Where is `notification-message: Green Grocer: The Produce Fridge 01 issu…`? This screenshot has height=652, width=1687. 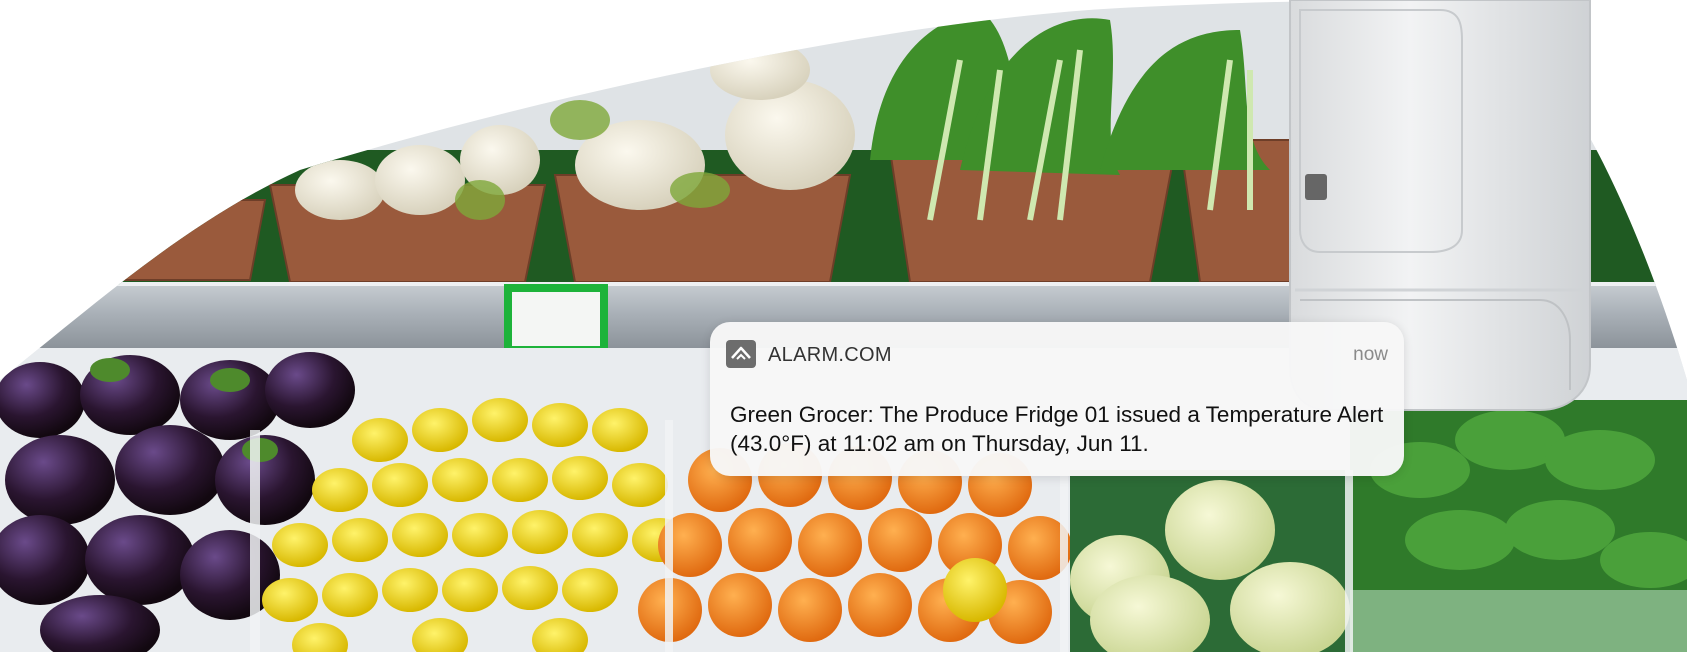 notification-message: Green Grocer: The Produce Fridge 01 issu… is located at coordinates (1057, 429).